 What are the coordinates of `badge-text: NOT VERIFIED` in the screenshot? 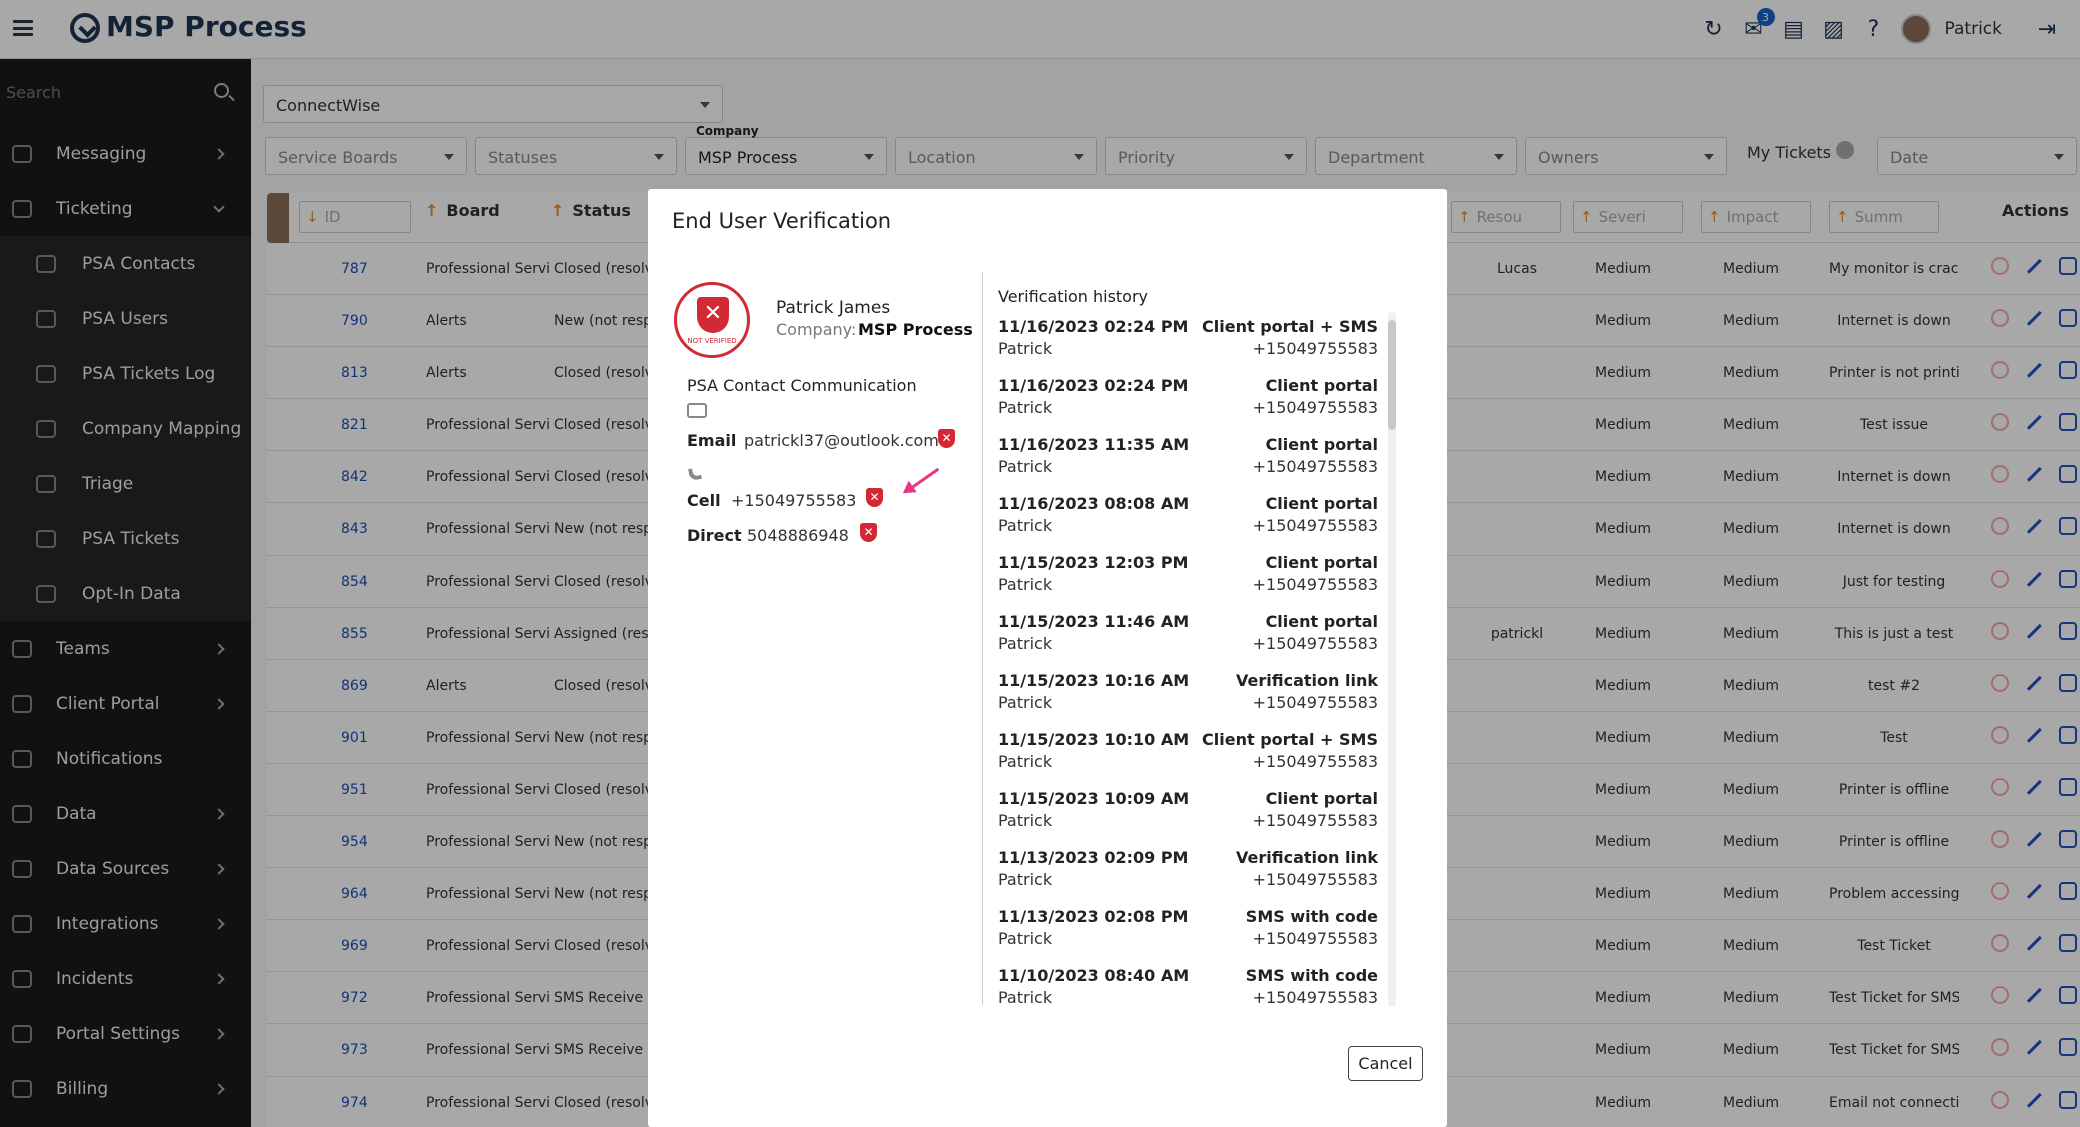 It's located at (712, 341).